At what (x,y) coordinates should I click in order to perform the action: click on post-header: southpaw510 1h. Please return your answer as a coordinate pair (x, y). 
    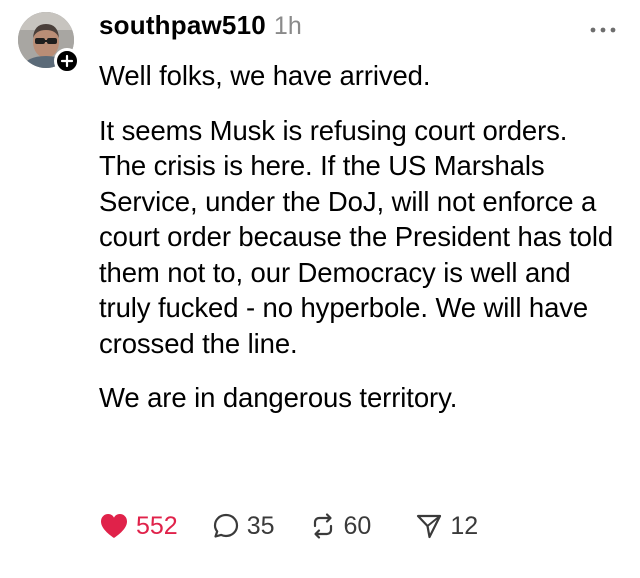
    Looking at the image, I should click on (200, 29).